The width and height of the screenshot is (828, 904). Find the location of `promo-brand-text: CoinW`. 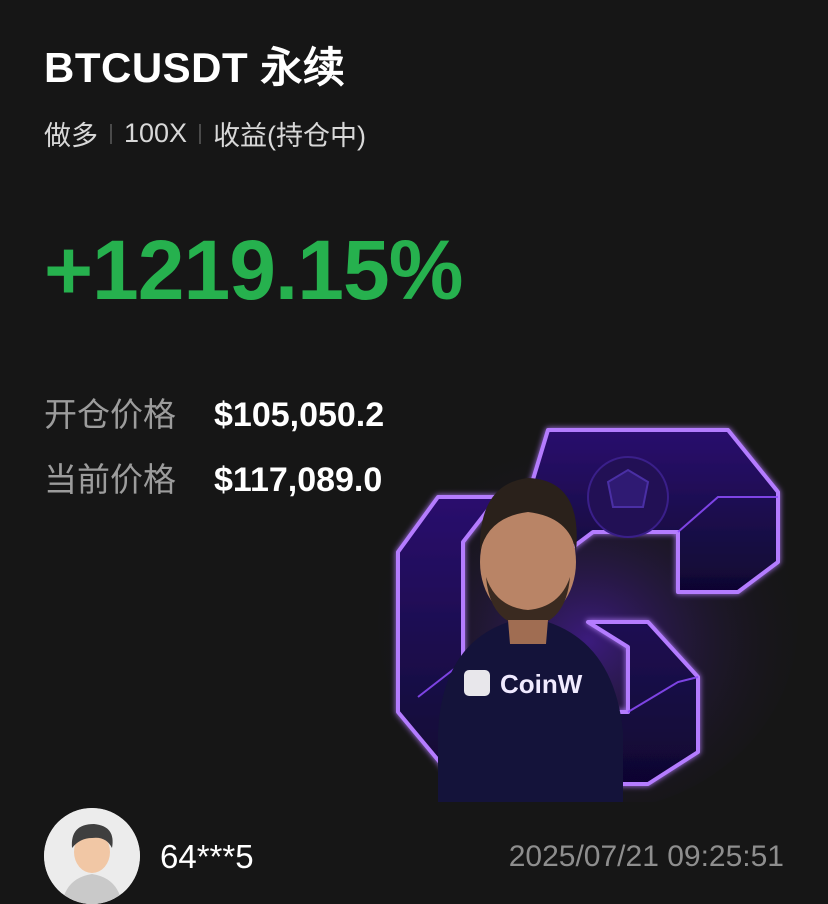

promo-brand-text: CoinW is located at coordinates (541, 684).